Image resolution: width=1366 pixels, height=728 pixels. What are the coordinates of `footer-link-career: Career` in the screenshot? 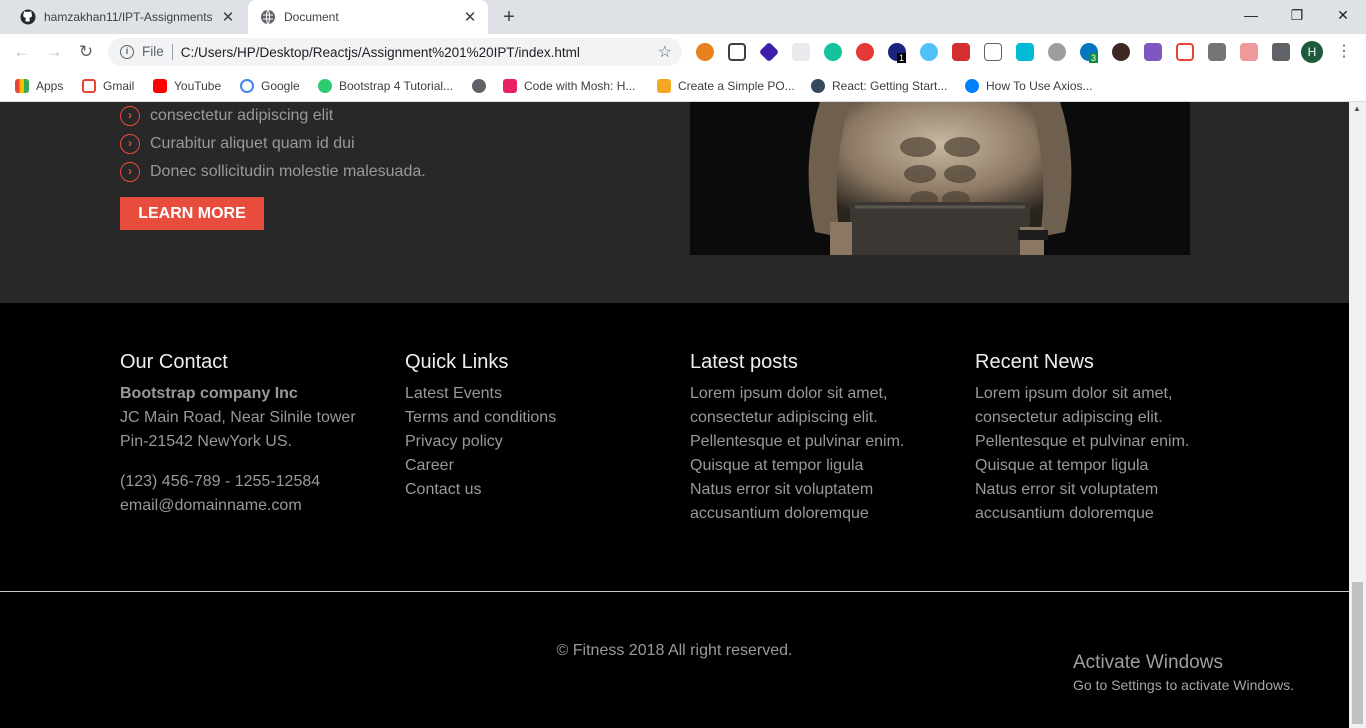 It's located at (540, 466).